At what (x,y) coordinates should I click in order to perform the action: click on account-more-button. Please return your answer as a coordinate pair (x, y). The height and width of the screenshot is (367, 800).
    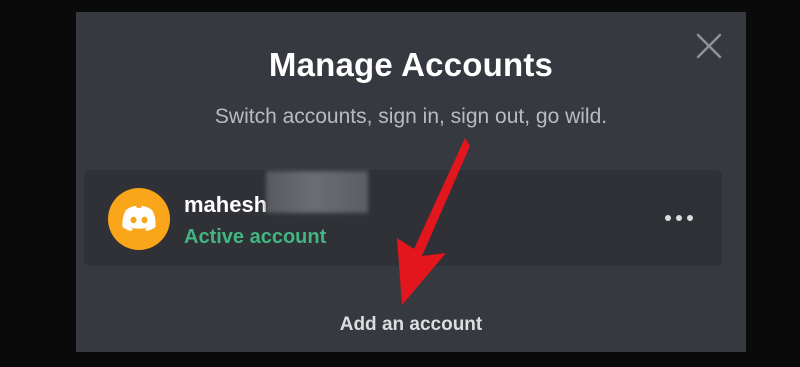
    Looking at the image, I should click on (679, 218).